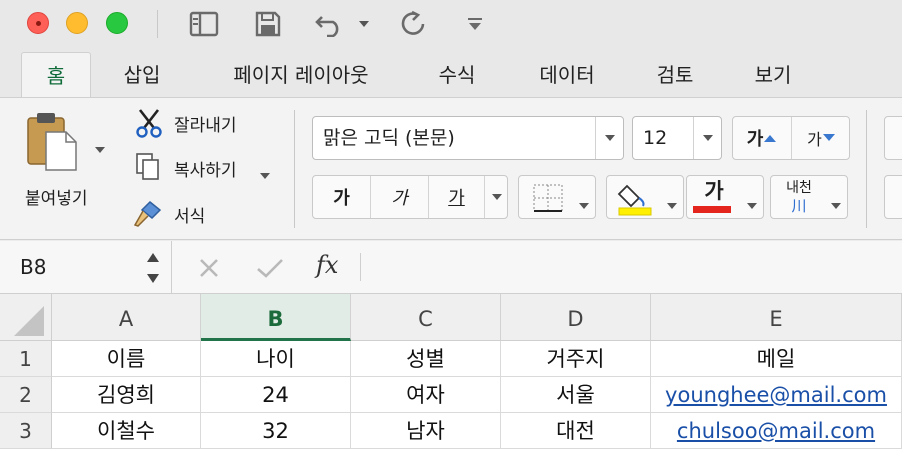 This screenshot has width=902, height=452. I want to click on cell-c1: 성별, so click(426, 359).